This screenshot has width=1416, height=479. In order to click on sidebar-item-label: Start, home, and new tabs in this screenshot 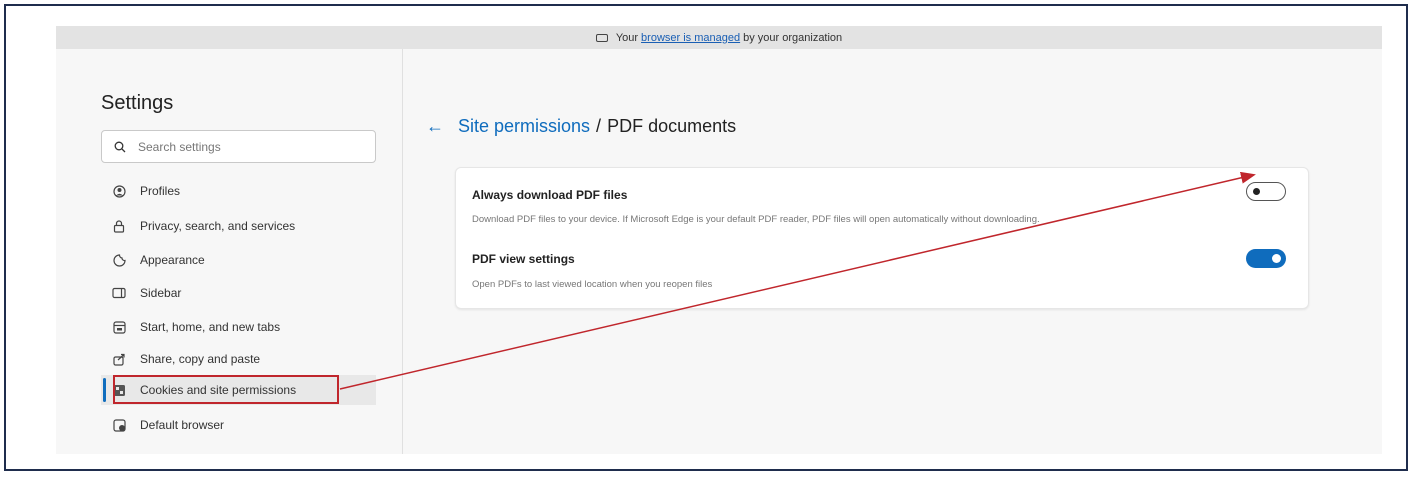, I will do `click(210, 327)`.